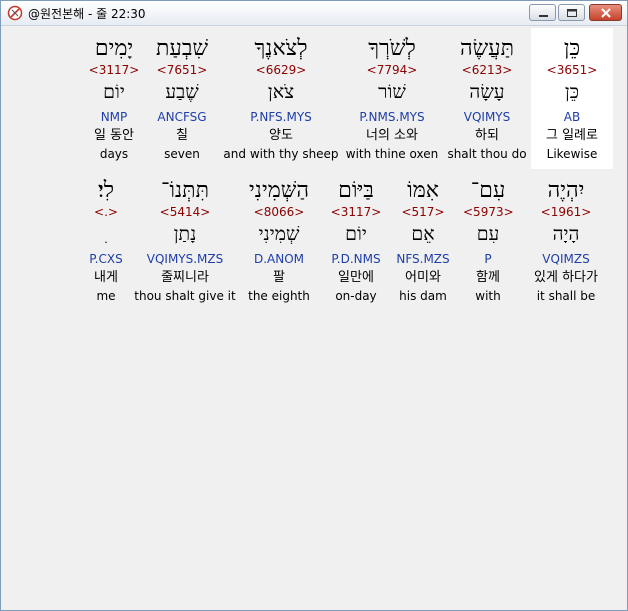 This screenshot has height=611, width=628. I want to click on hebrew-lemma: שְׁמִינִי, so click(279, 234).